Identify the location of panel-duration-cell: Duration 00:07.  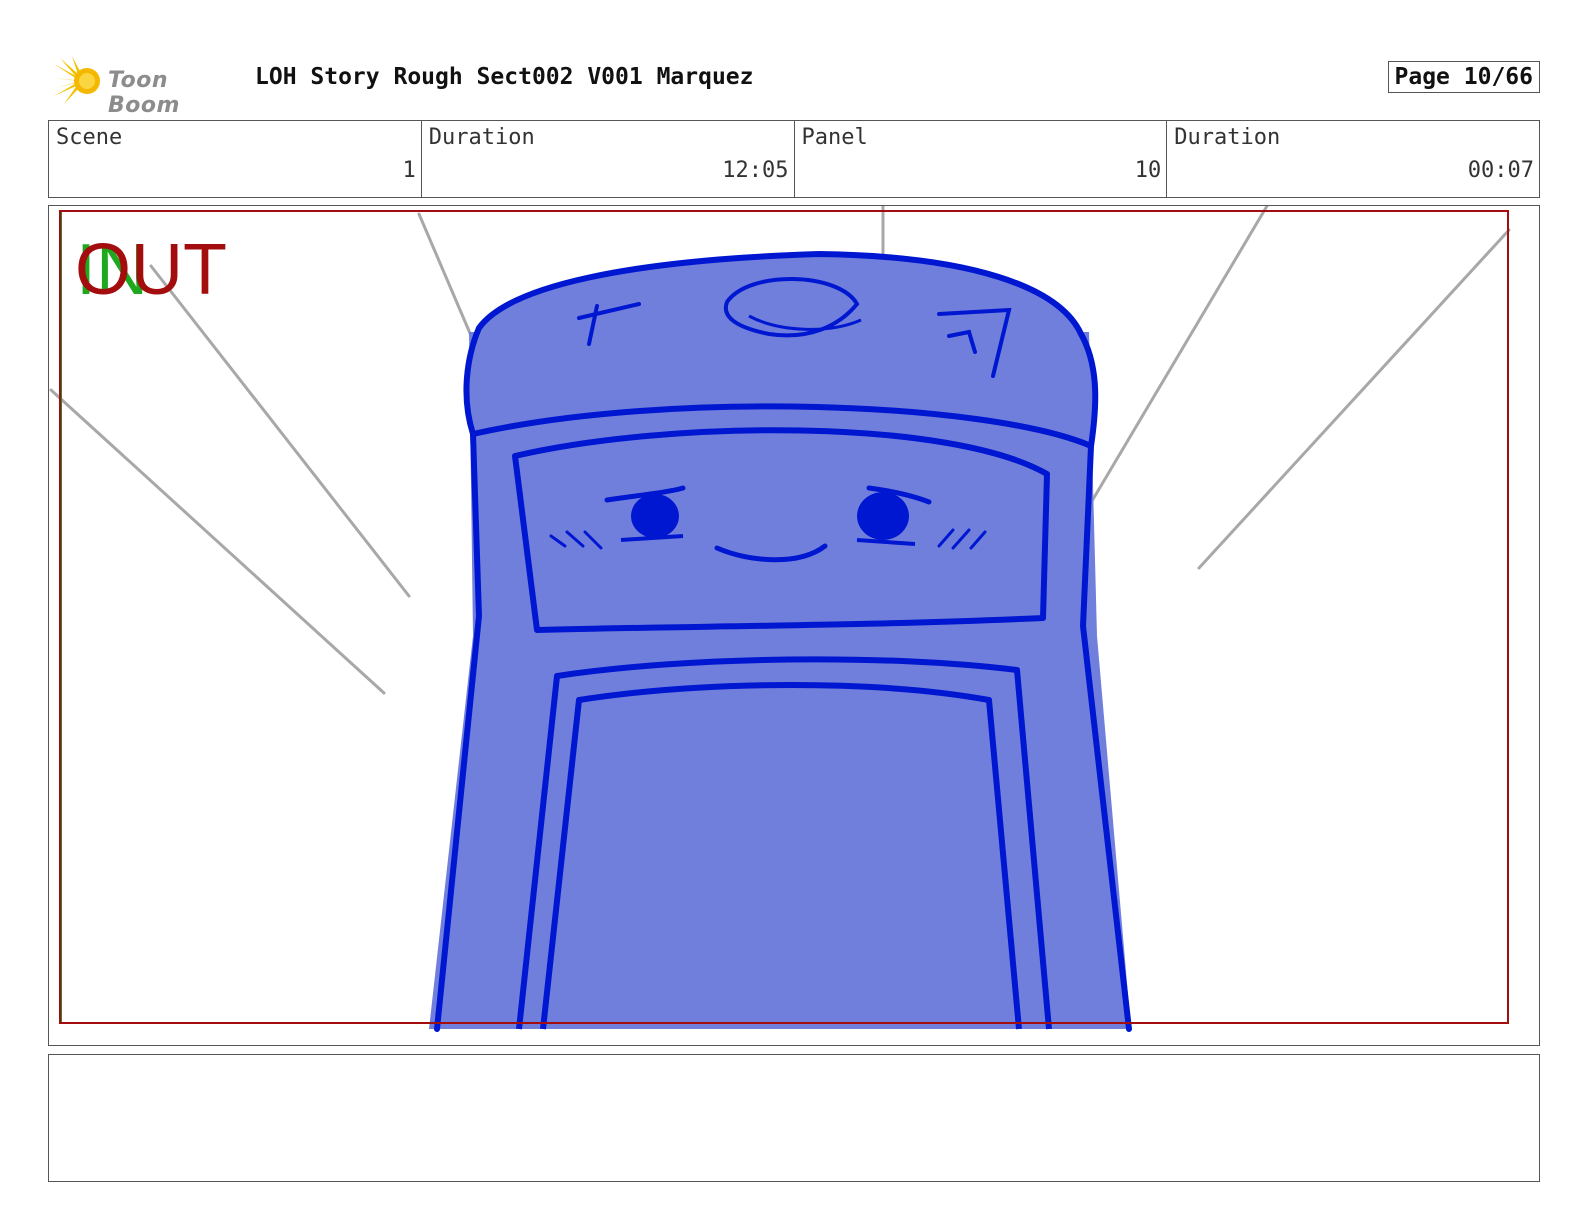
(1353, 159).